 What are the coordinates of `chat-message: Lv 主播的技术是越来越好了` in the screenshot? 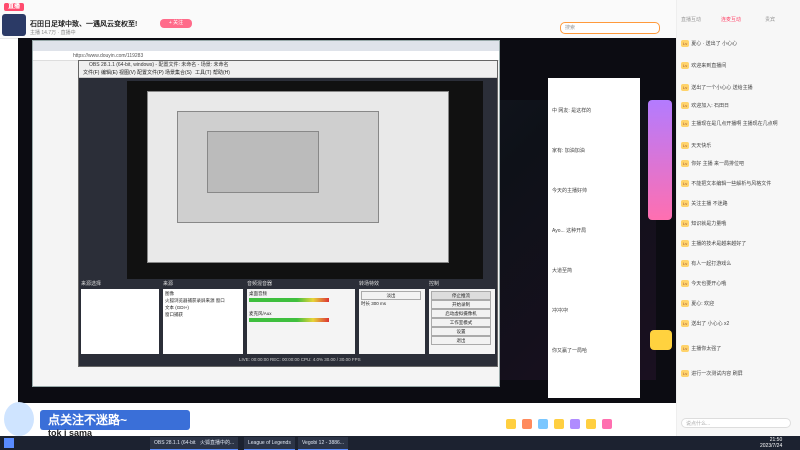 It's located at (714, 243).